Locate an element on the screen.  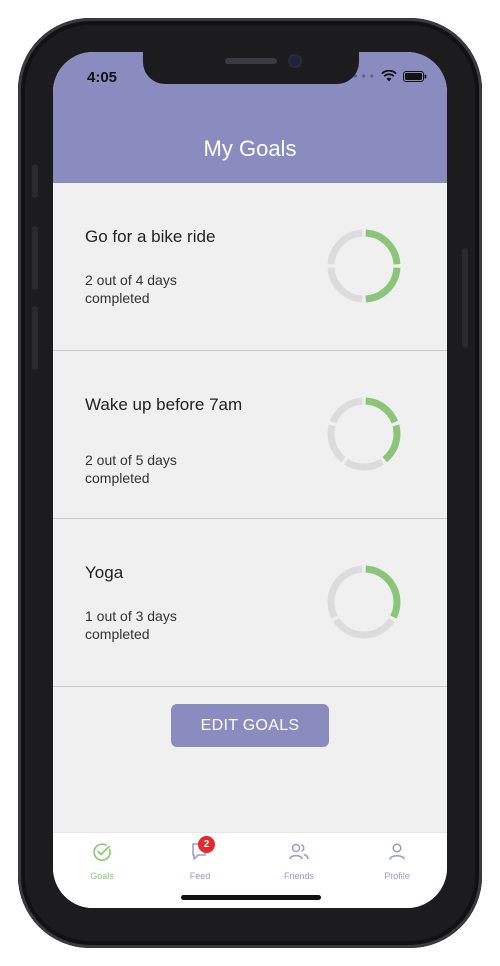
tab-label: Profile is located at coordinates (397, 876).